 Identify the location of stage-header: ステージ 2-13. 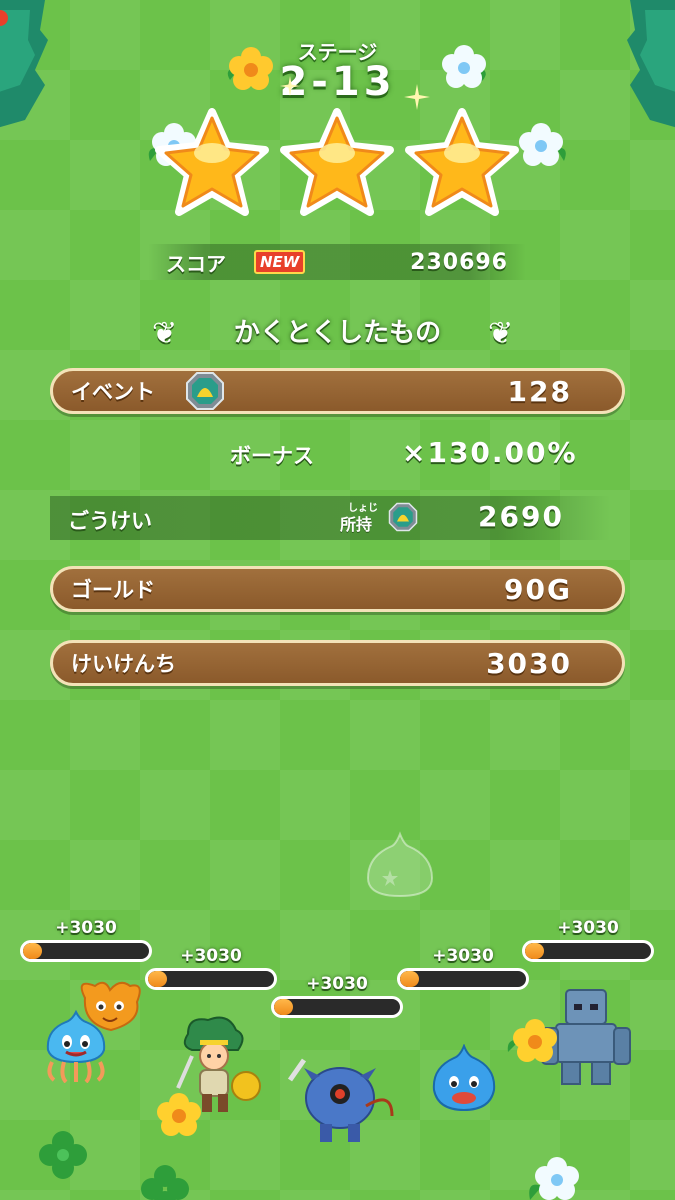
(337, 70).